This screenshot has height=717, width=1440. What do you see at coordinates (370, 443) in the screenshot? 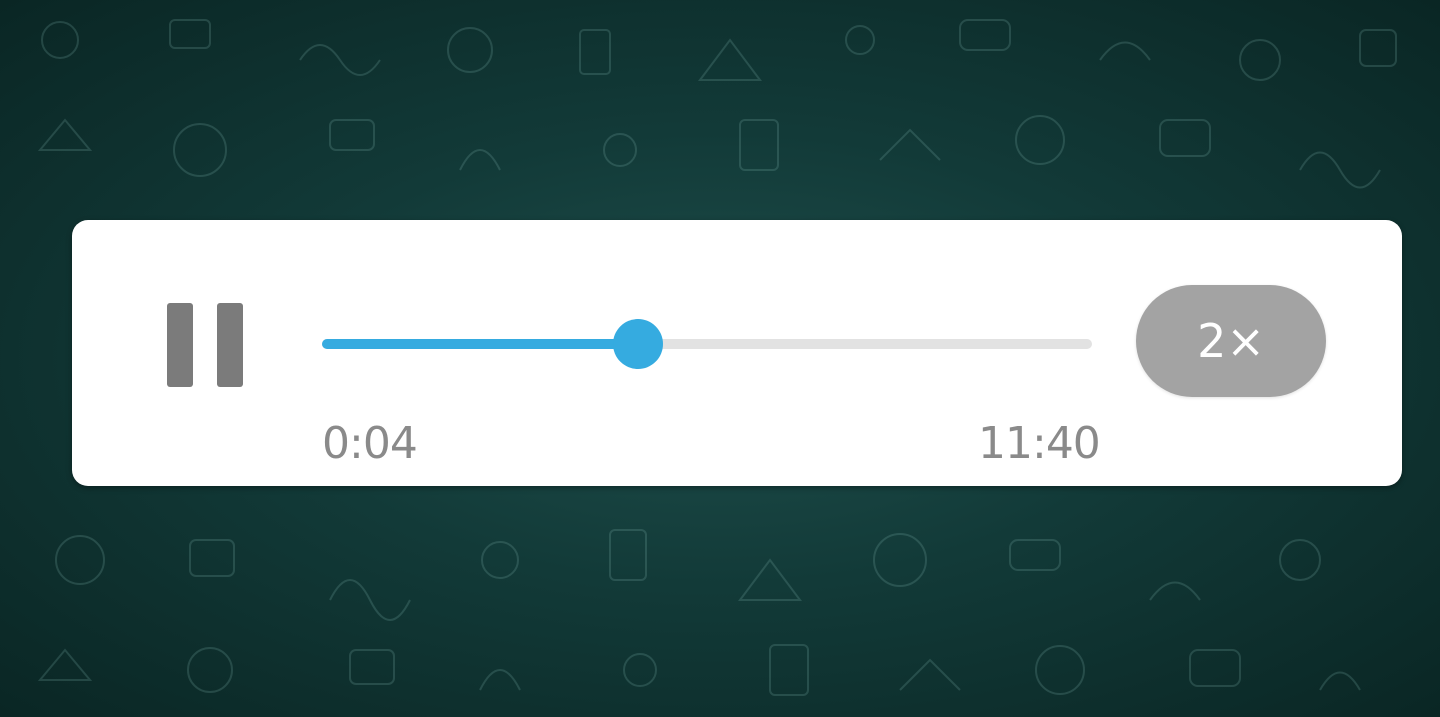
I see `current-time: 0:04` at bounding box center [370, 443].